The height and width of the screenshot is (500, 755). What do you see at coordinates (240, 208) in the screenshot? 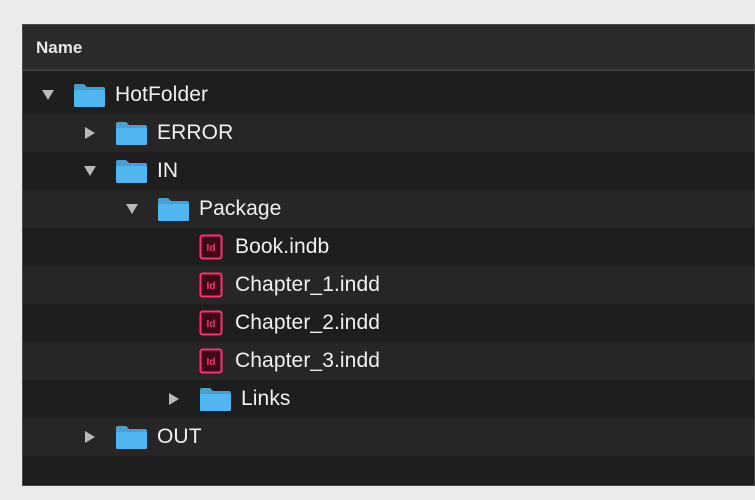
I see `folder-name: Package` at bounding box center [240, 208].